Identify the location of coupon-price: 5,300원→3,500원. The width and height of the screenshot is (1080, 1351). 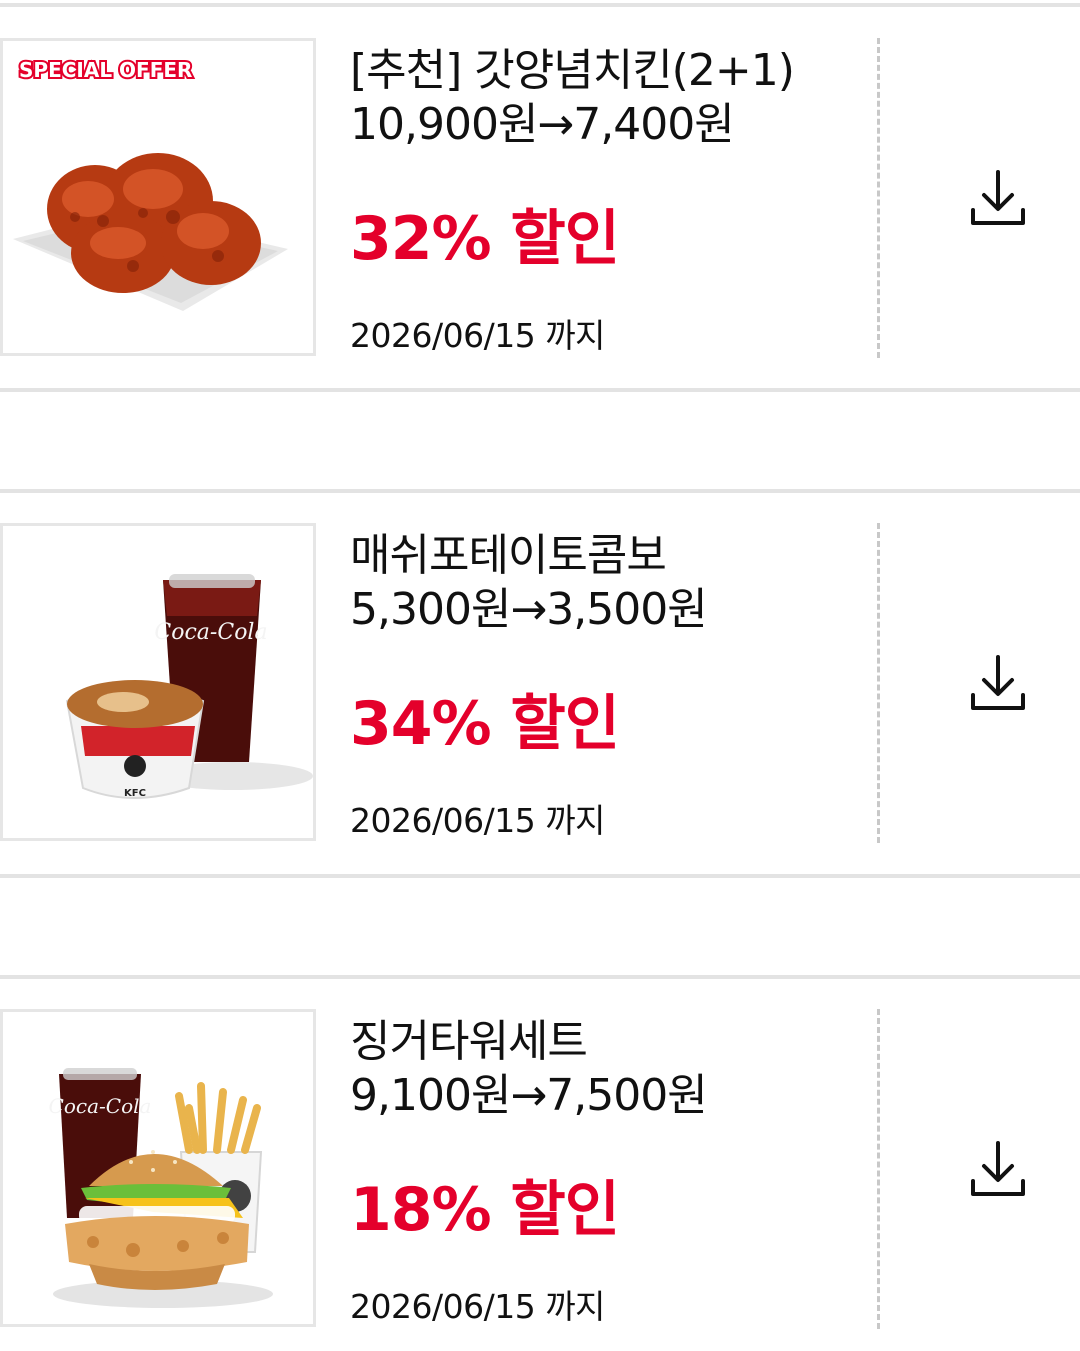
(529, 609).